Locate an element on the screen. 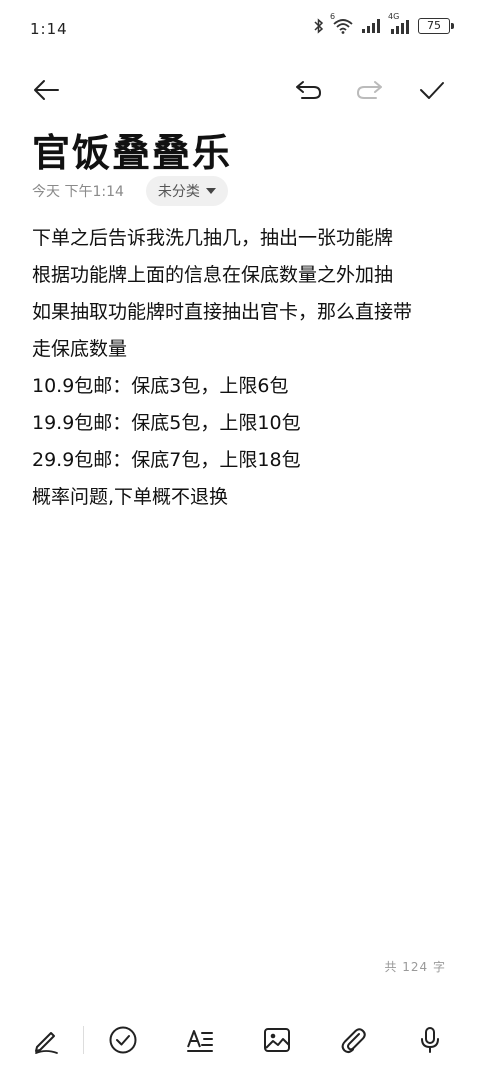 The height and width of the screenshot is (1080, 478). bluetooth-icon is located at coordinates (319, 26).